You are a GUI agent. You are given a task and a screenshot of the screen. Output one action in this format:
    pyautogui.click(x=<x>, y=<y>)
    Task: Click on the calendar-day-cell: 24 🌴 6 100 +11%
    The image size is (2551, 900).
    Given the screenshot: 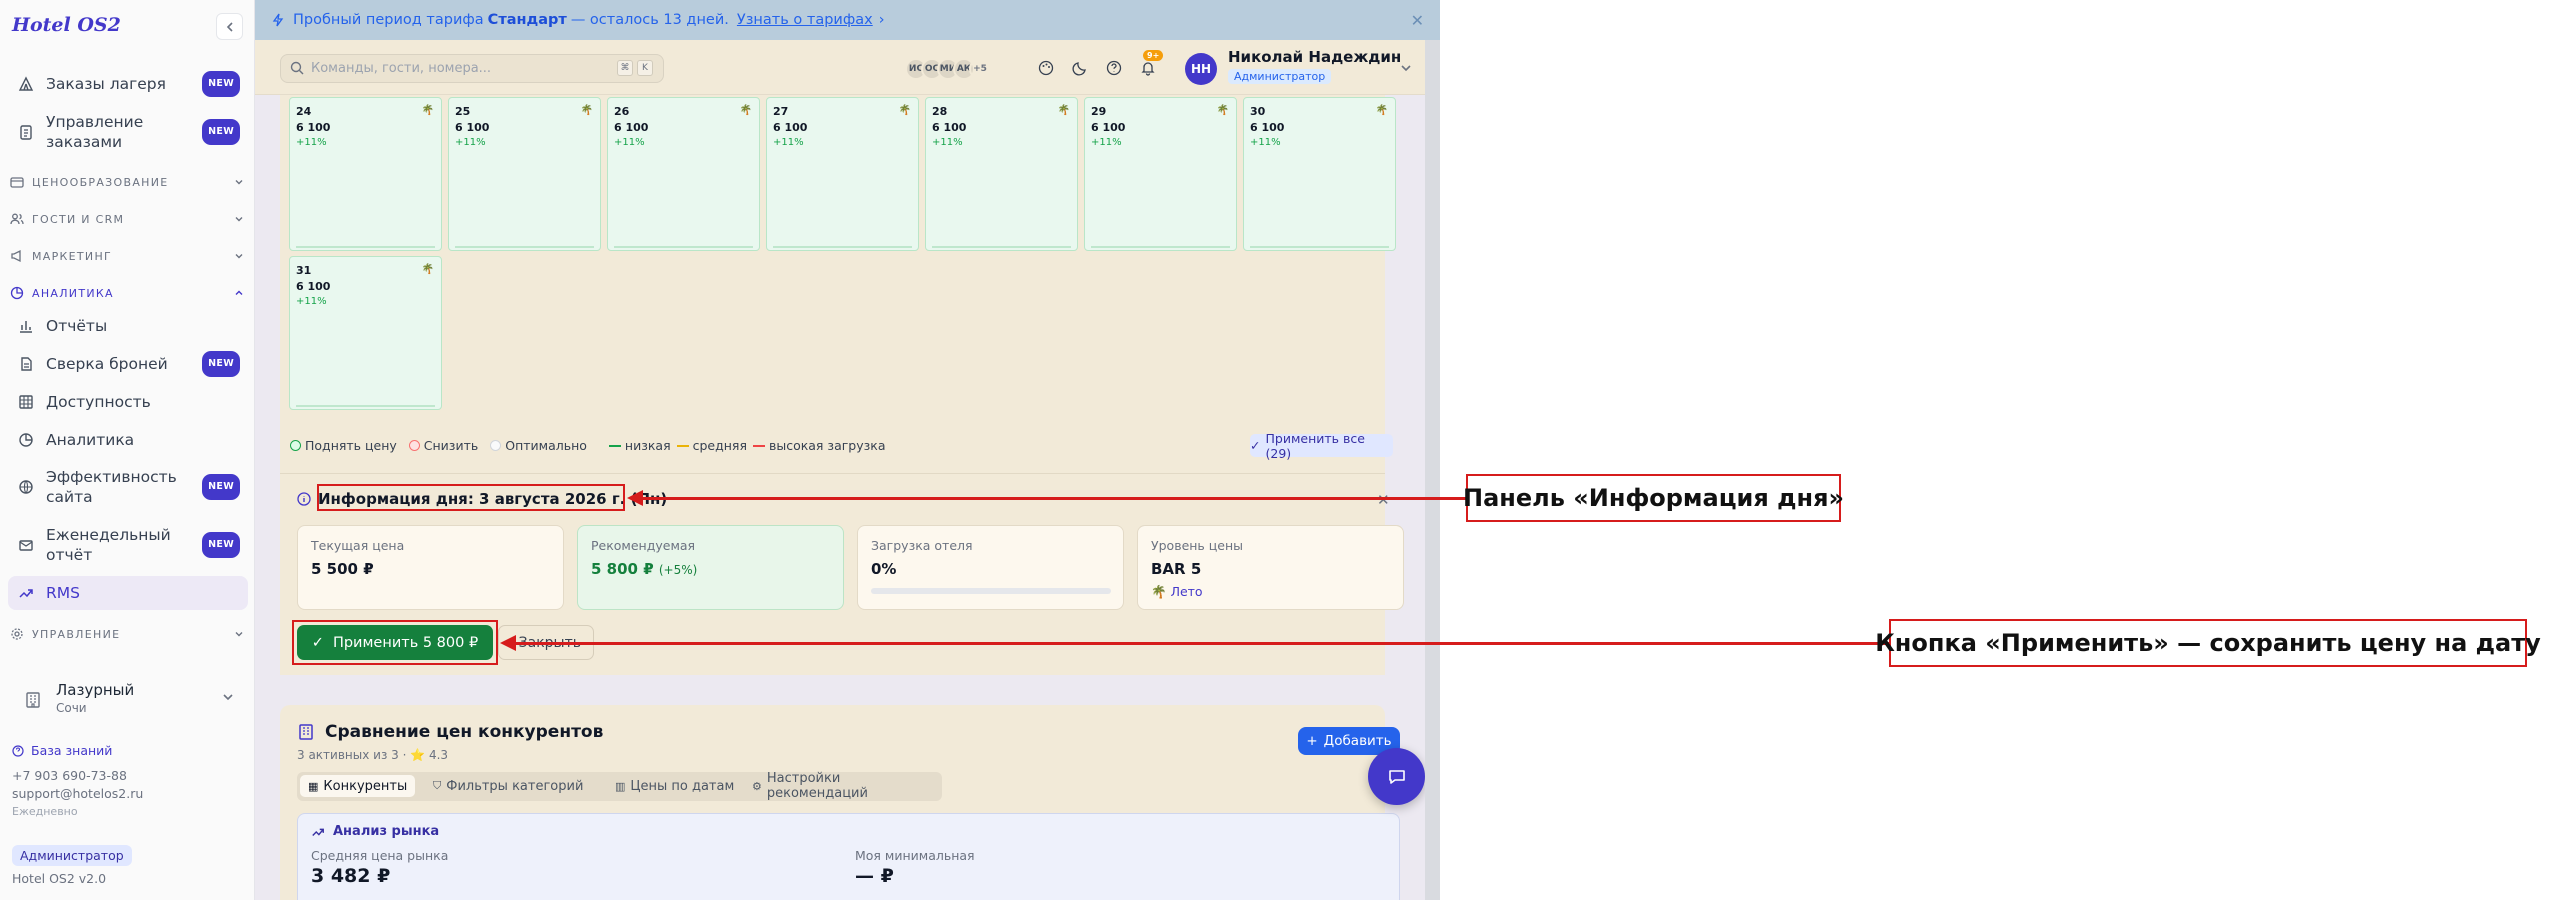 What is the action you would take?
    pyautogui.click(x=365, y=174)
    